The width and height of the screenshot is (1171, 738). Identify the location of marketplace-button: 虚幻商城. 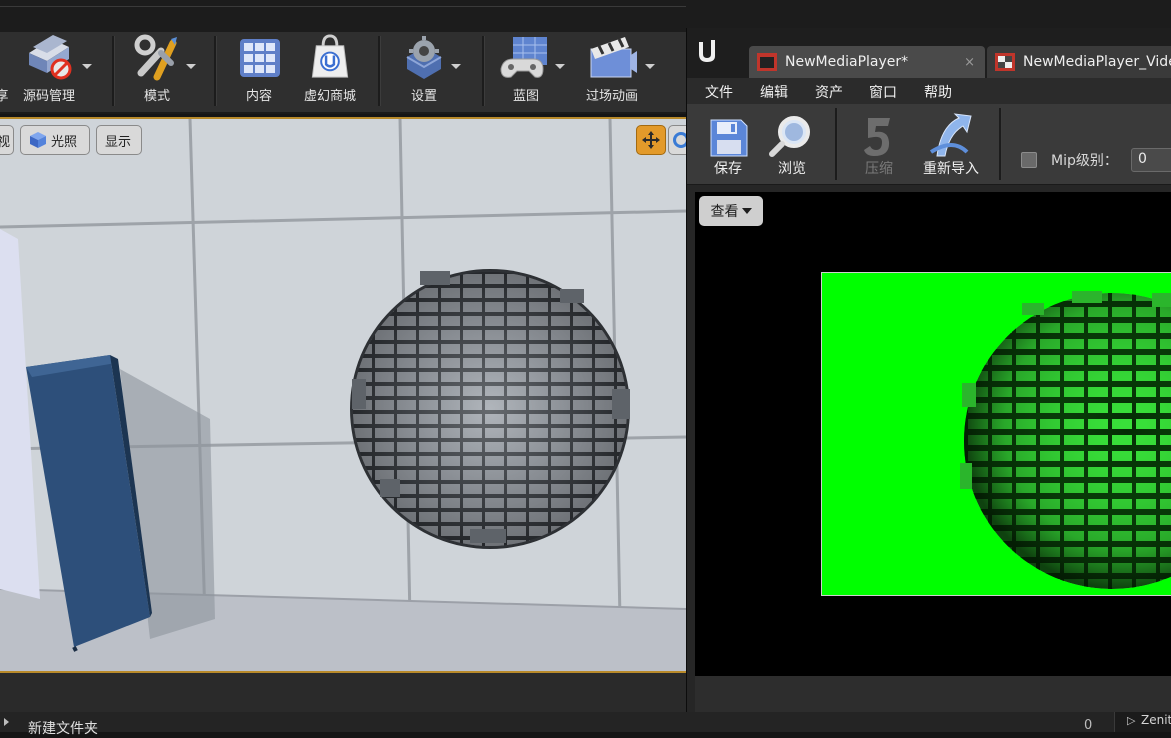
(330, 71).